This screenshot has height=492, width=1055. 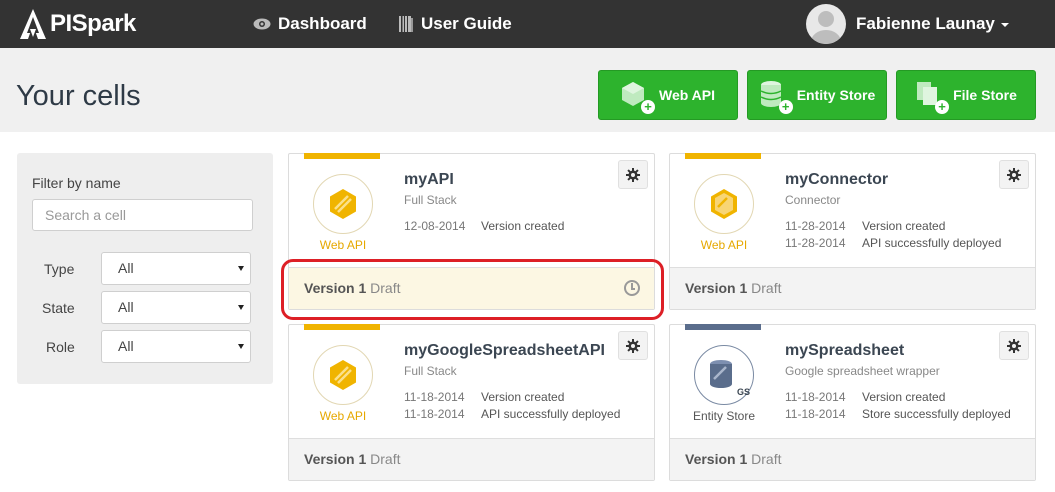 What do you see at coordinates (936, 414) in the screenshot?
I see `event-text: Store successfully deployed` at bounding box center [936, 414].